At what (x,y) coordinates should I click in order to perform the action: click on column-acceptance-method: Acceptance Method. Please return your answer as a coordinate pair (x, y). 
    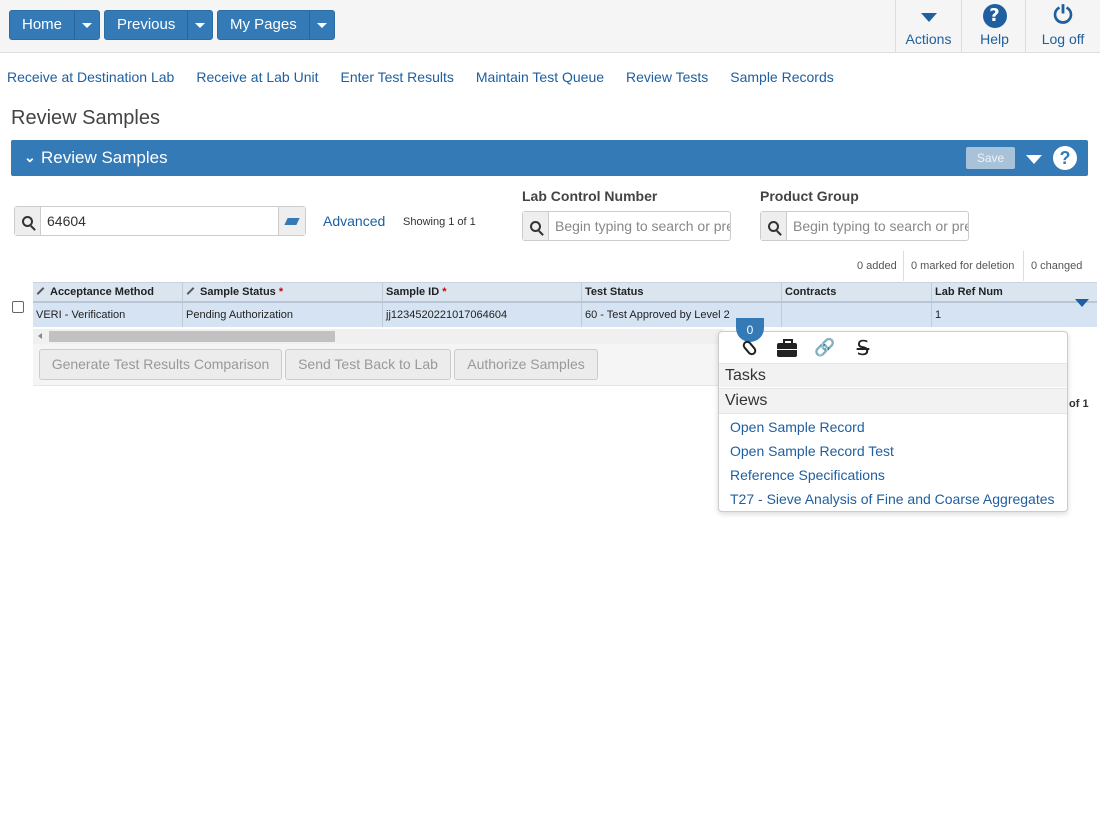
    Looking at the image, I should click on (108, 292).